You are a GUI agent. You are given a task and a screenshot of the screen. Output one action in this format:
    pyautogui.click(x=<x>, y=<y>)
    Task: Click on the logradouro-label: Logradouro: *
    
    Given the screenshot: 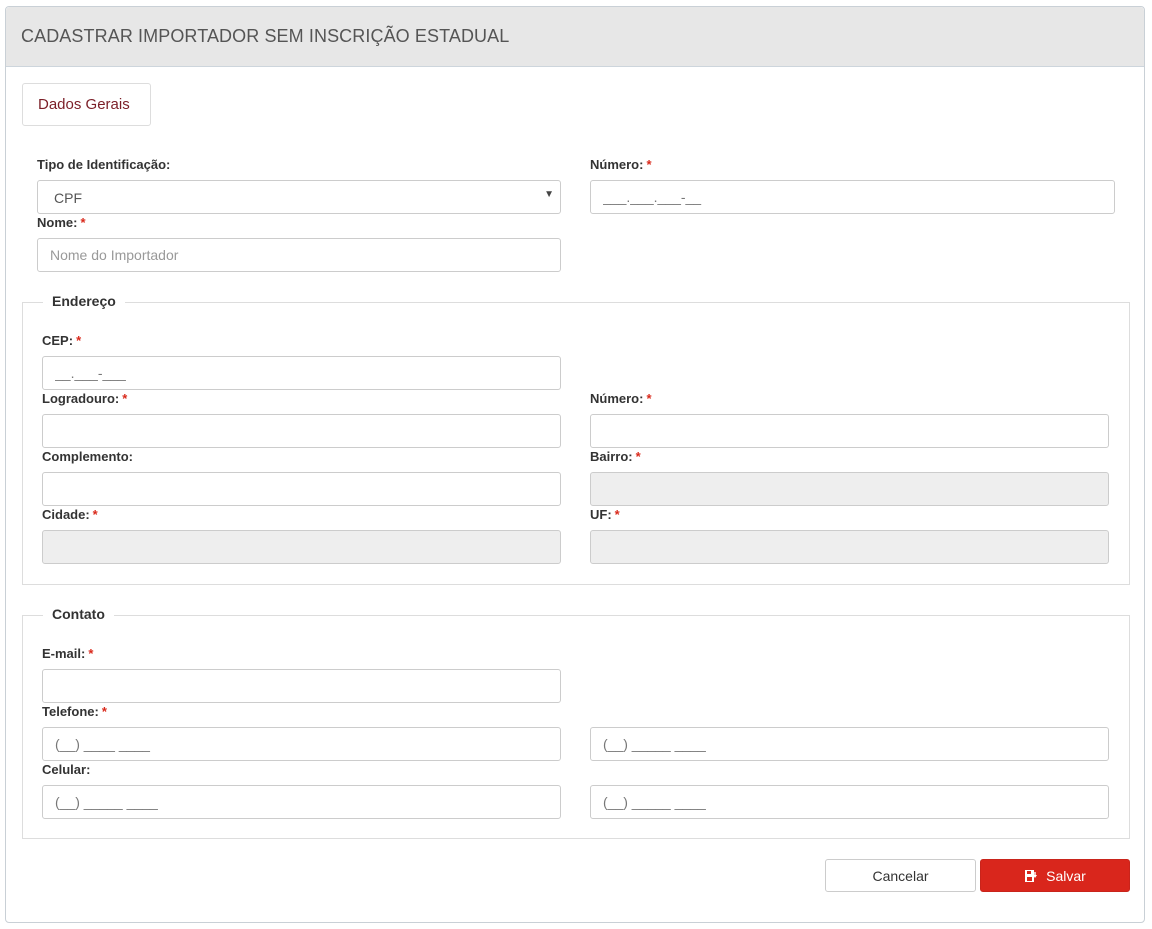 What is the action you would take?
    pyautogui.click(x=85, y=398)
    